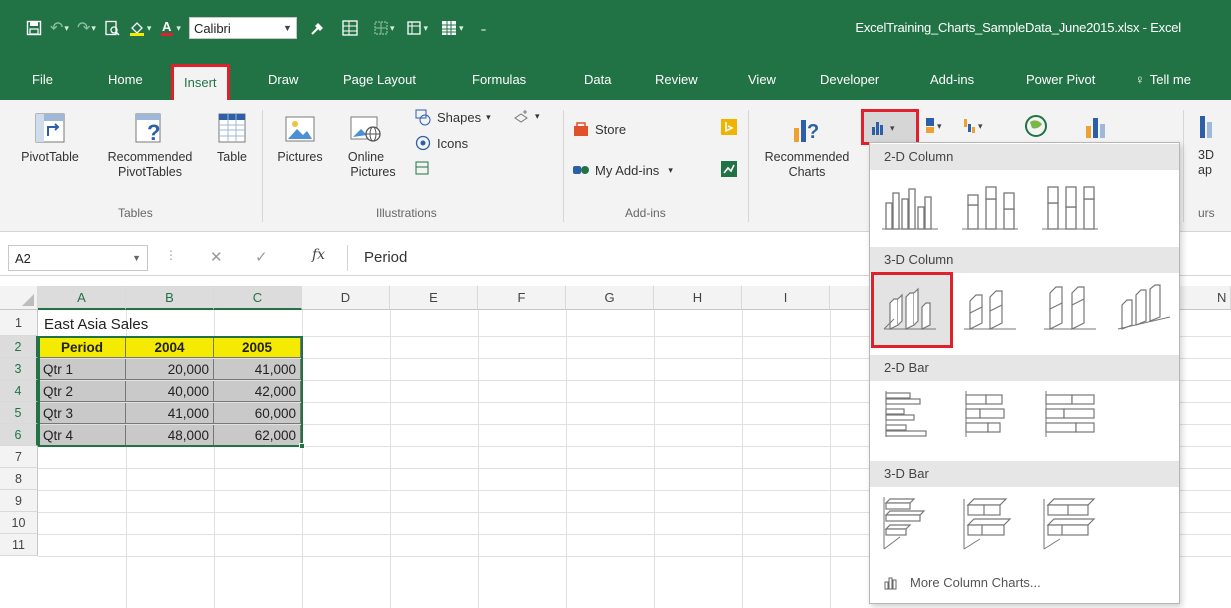  What do you see at coordinates (350, 28) in the screenshot?
I see `table-style-icon` at bounding box center [350, 28].